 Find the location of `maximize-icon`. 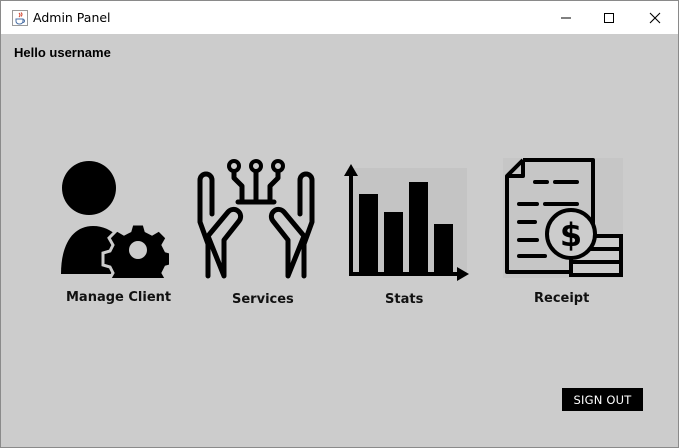

maximize-icon is located at coordinates (609, 17).